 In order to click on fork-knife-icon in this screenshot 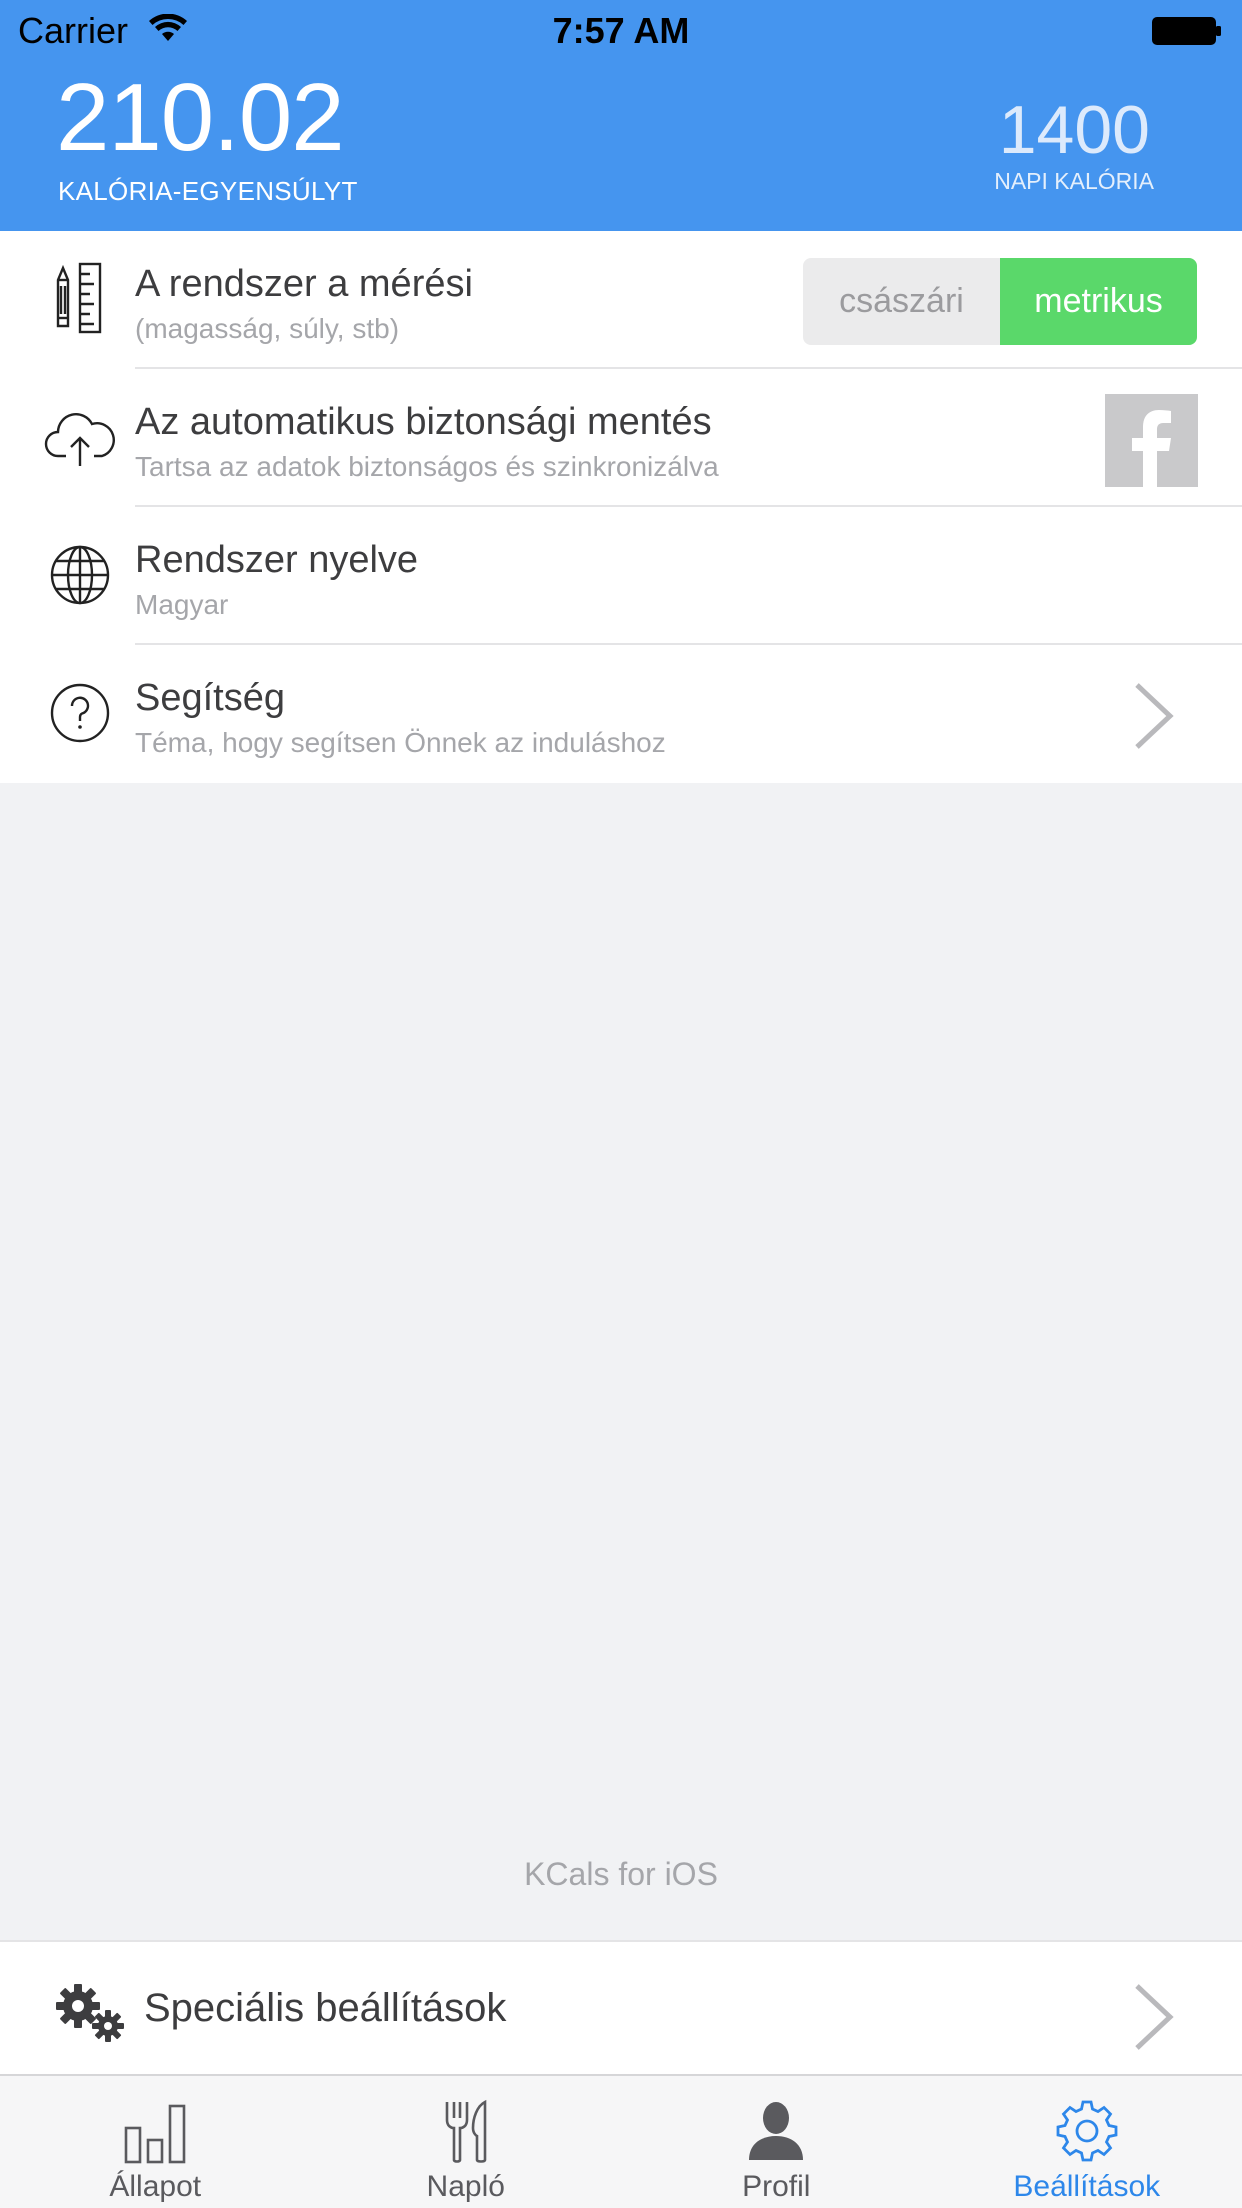, I will do `click(466, 2131)`.